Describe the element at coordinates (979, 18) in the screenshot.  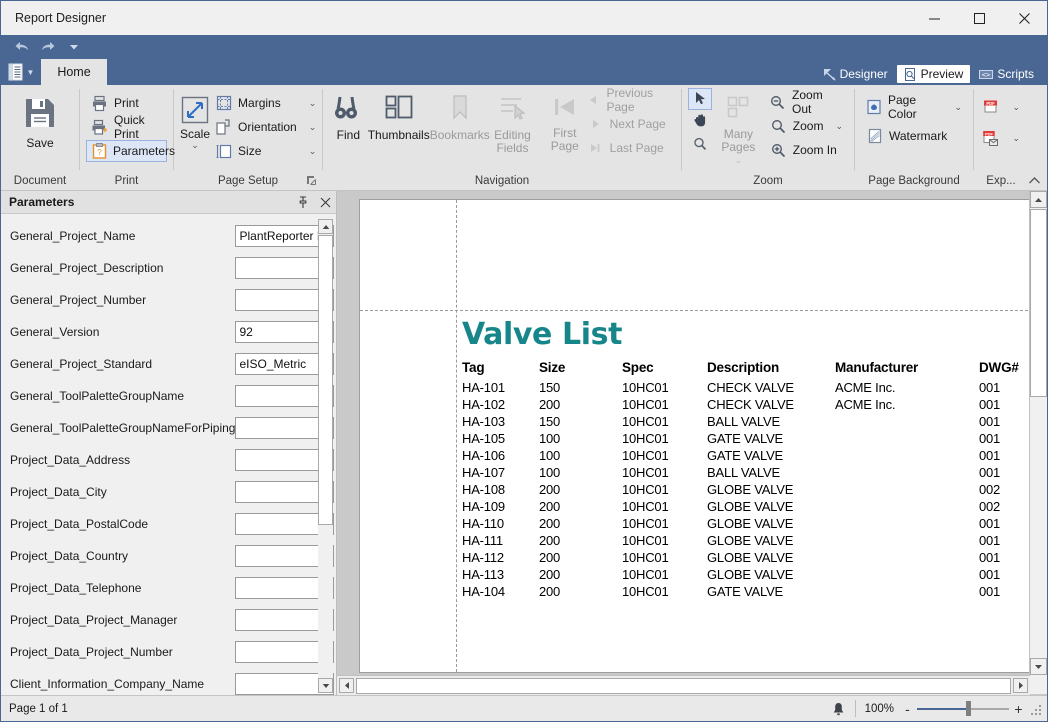
I see `maximize-icon` at that location.